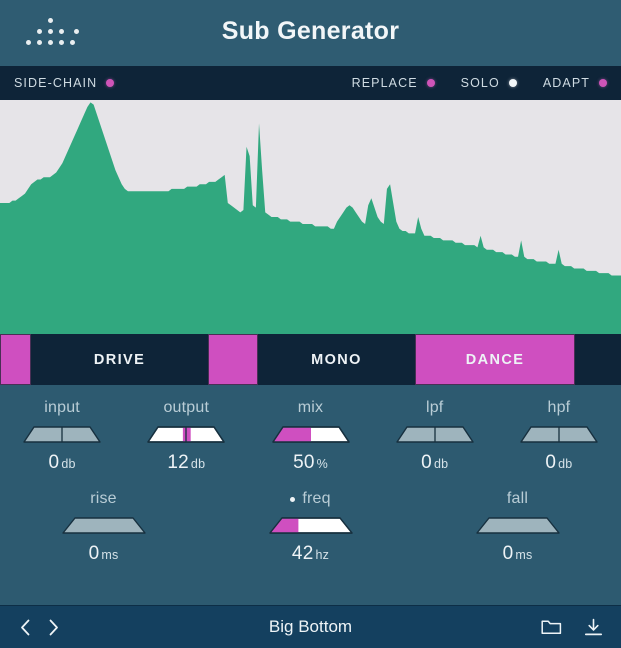 The width and height of the screenshot is (621, 648). I want to click on control-fall-value-unit: ms, so click(524, 555).